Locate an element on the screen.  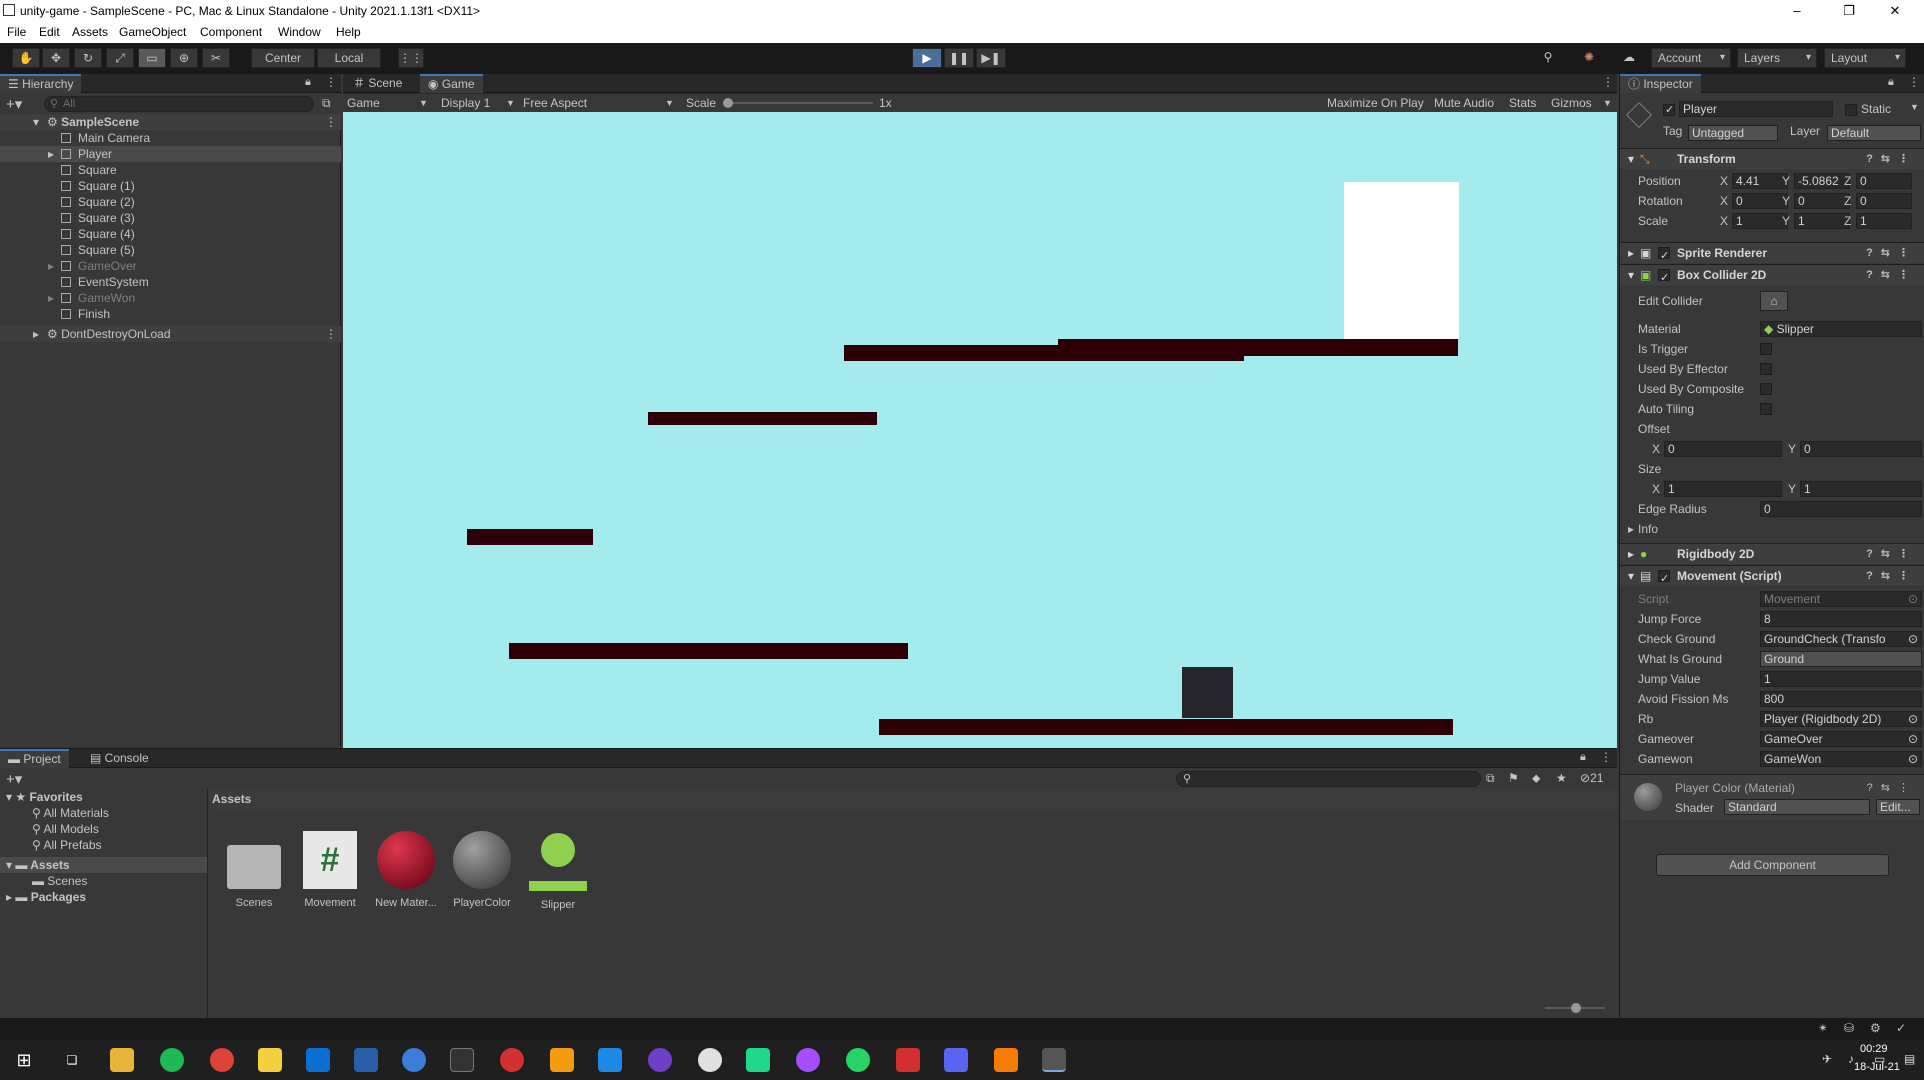
icon-size-slider-handle is located at coordinates (1576, 1008).